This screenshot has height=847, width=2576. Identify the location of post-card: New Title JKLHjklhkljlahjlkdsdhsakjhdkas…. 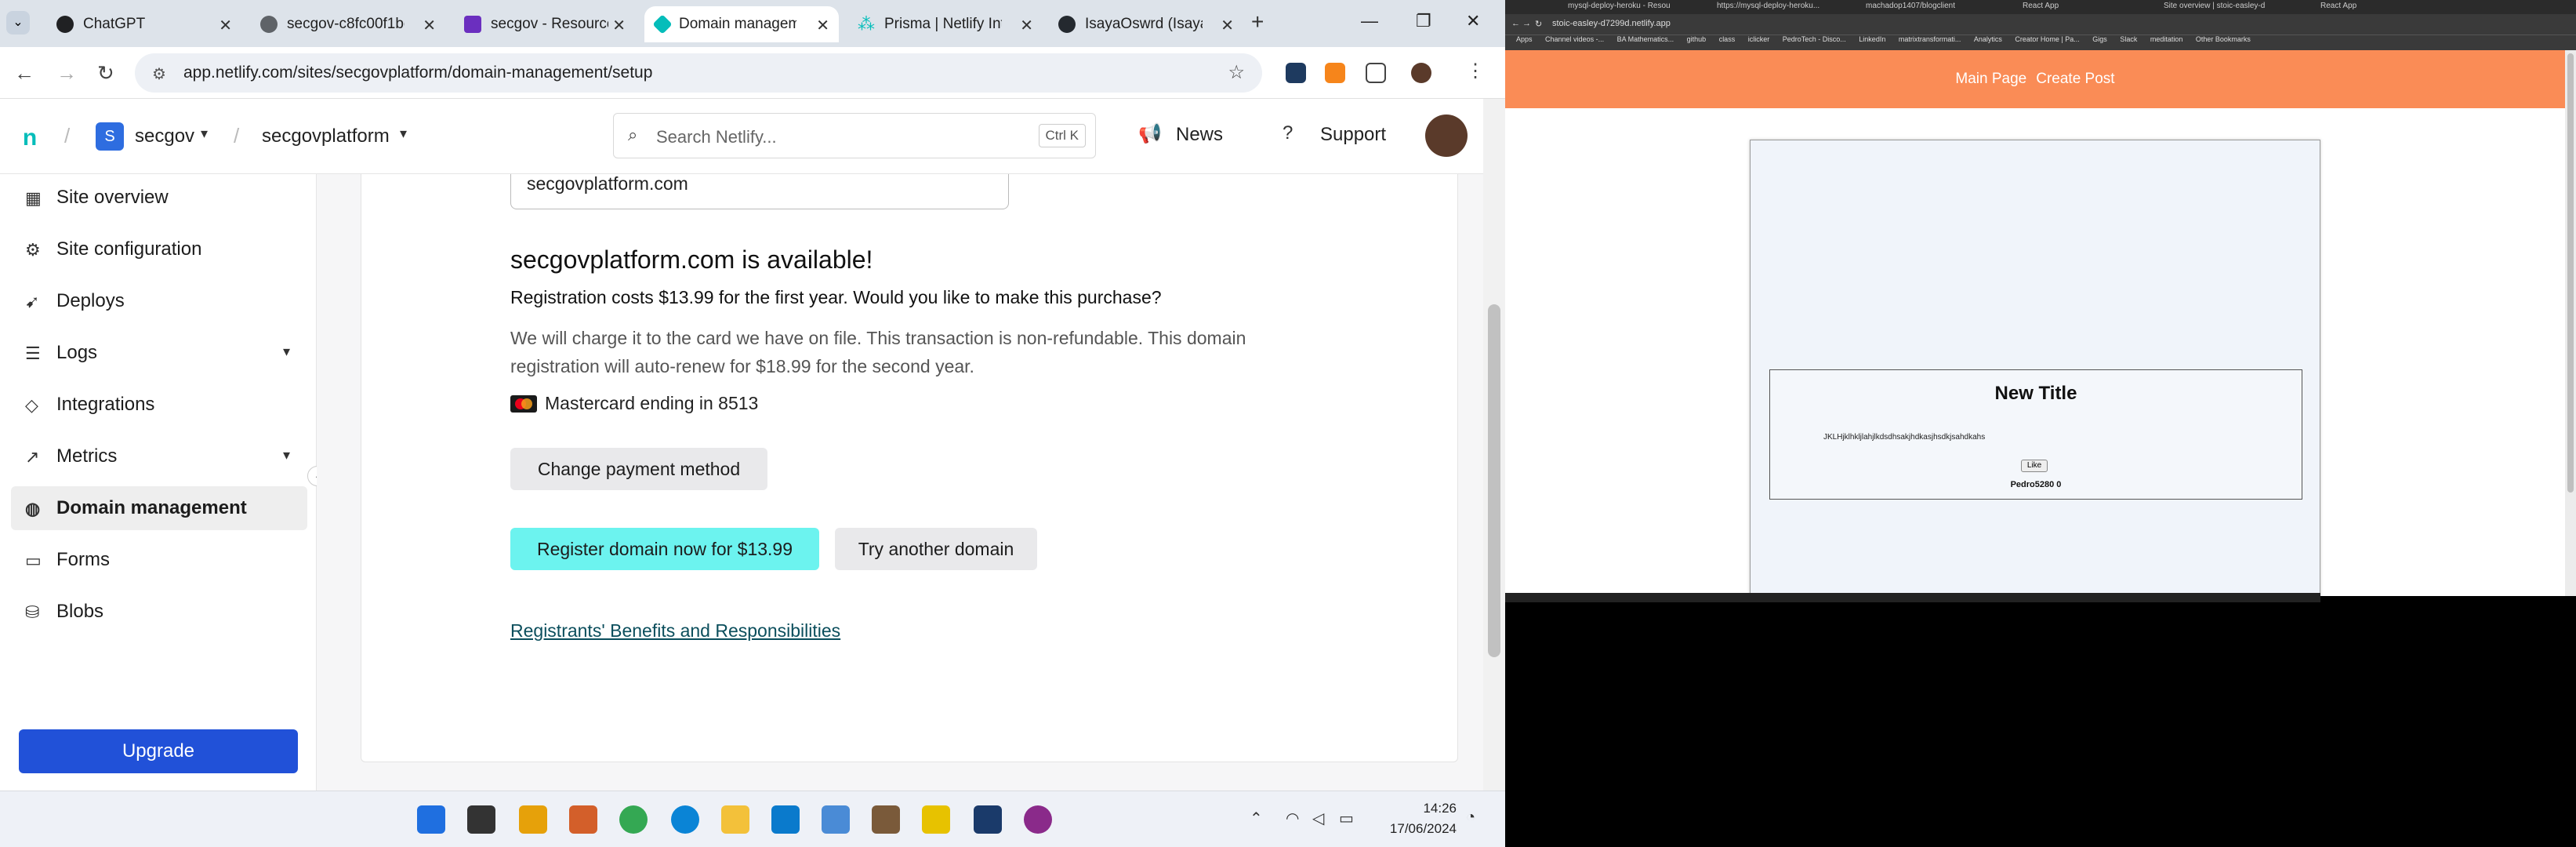
(2036, 434).